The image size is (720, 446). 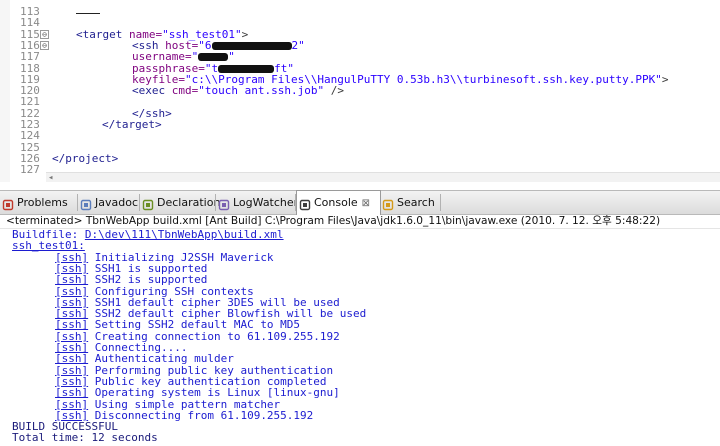 I want to click on code-token: <target, so click(x=99, y=34).